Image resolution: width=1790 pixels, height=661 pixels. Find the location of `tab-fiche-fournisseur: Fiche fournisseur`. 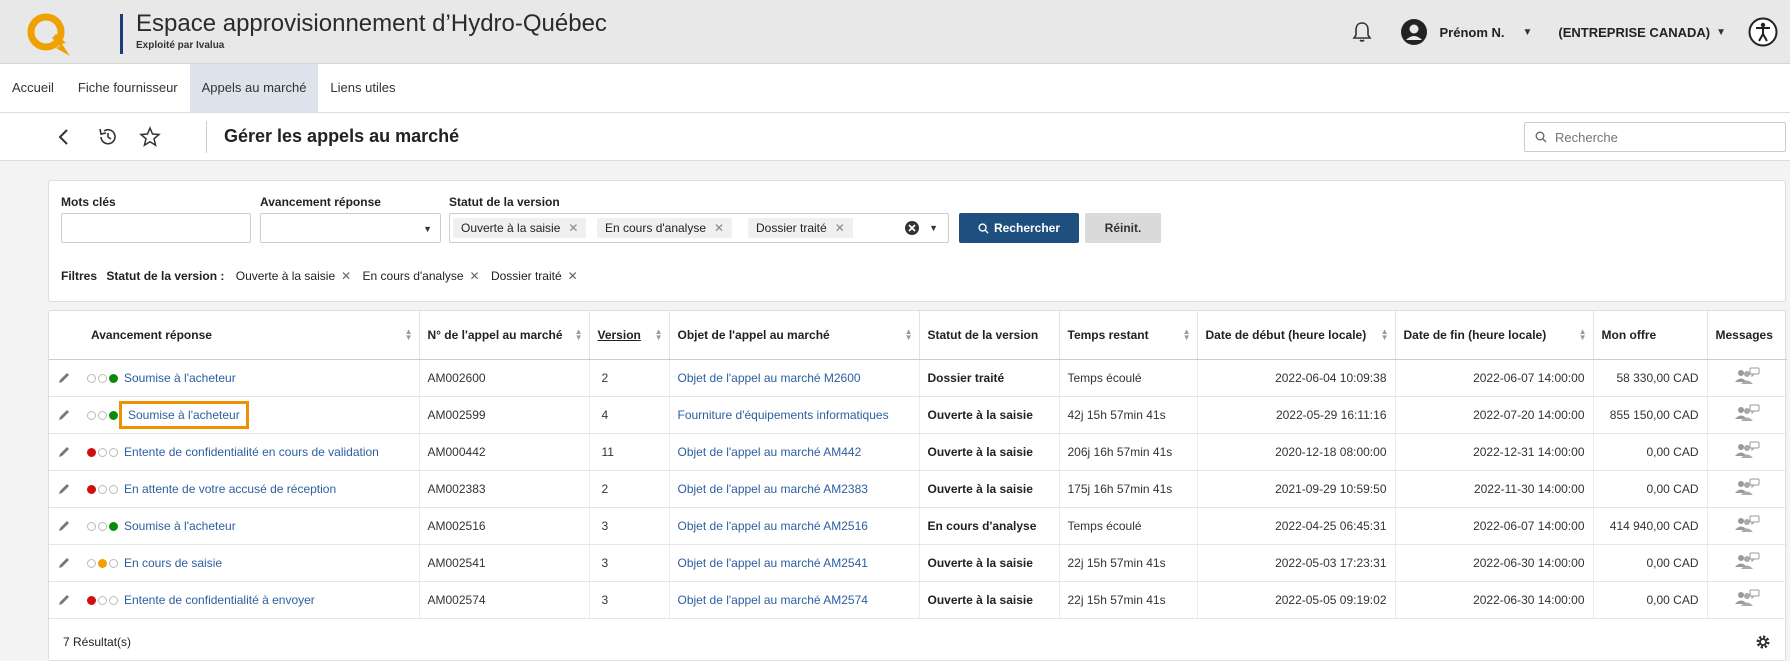

tab-fiche-fournisseur: Fiche fournisseur is located at coordinates (128, 88).